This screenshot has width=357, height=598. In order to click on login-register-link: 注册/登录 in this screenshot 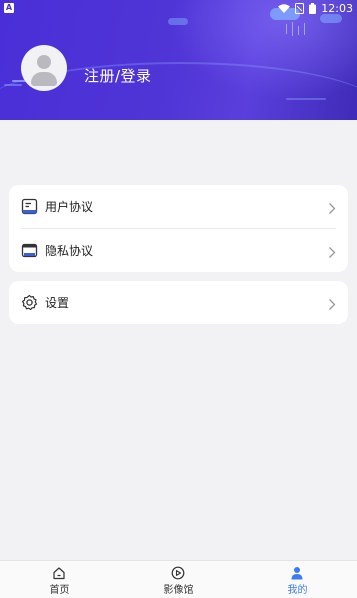, I will do `click(118, 75)`.